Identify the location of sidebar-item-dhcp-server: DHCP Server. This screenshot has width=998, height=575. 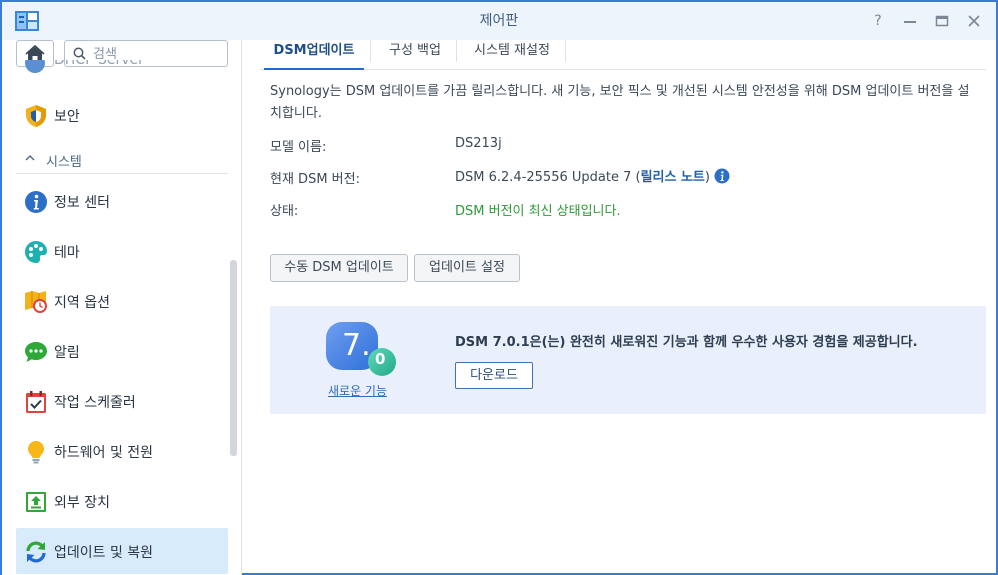
(122, 68).